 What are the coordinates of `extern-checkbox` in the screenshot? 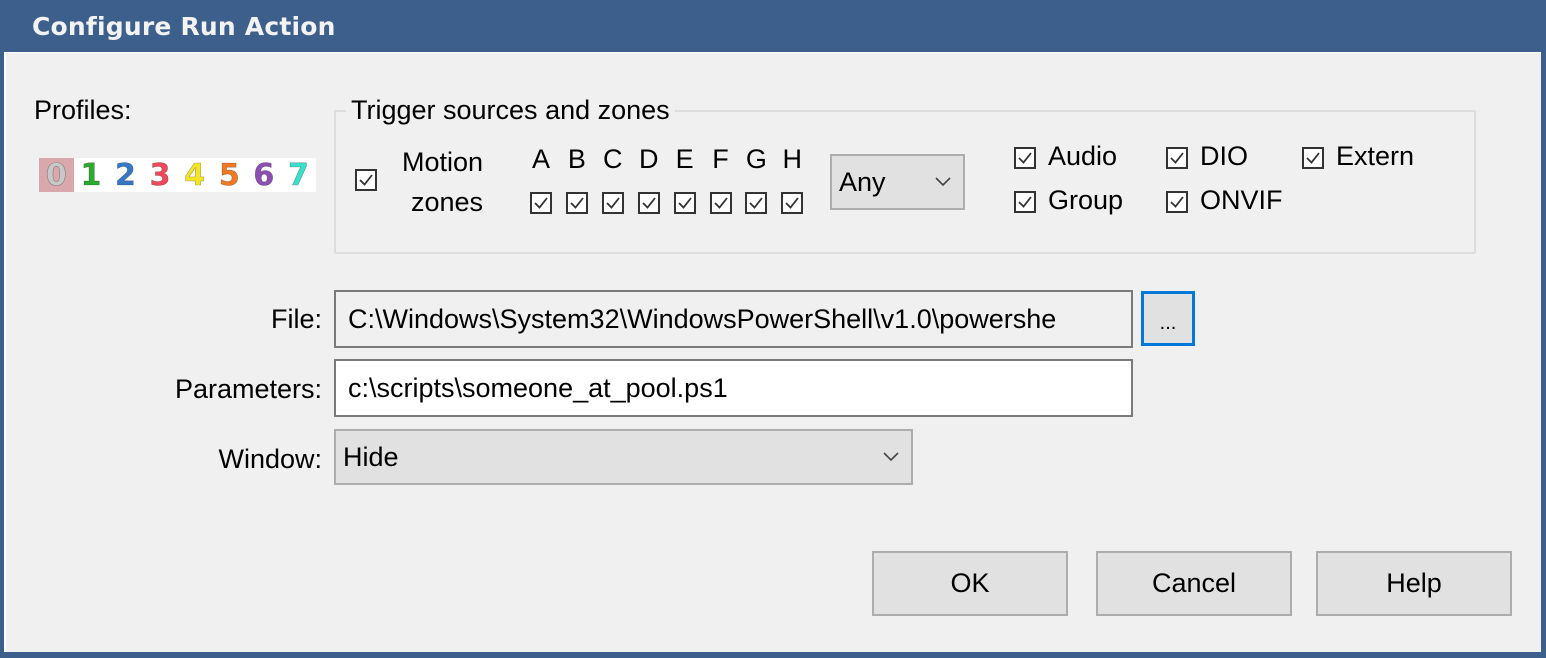 It's located at (1313, 158).